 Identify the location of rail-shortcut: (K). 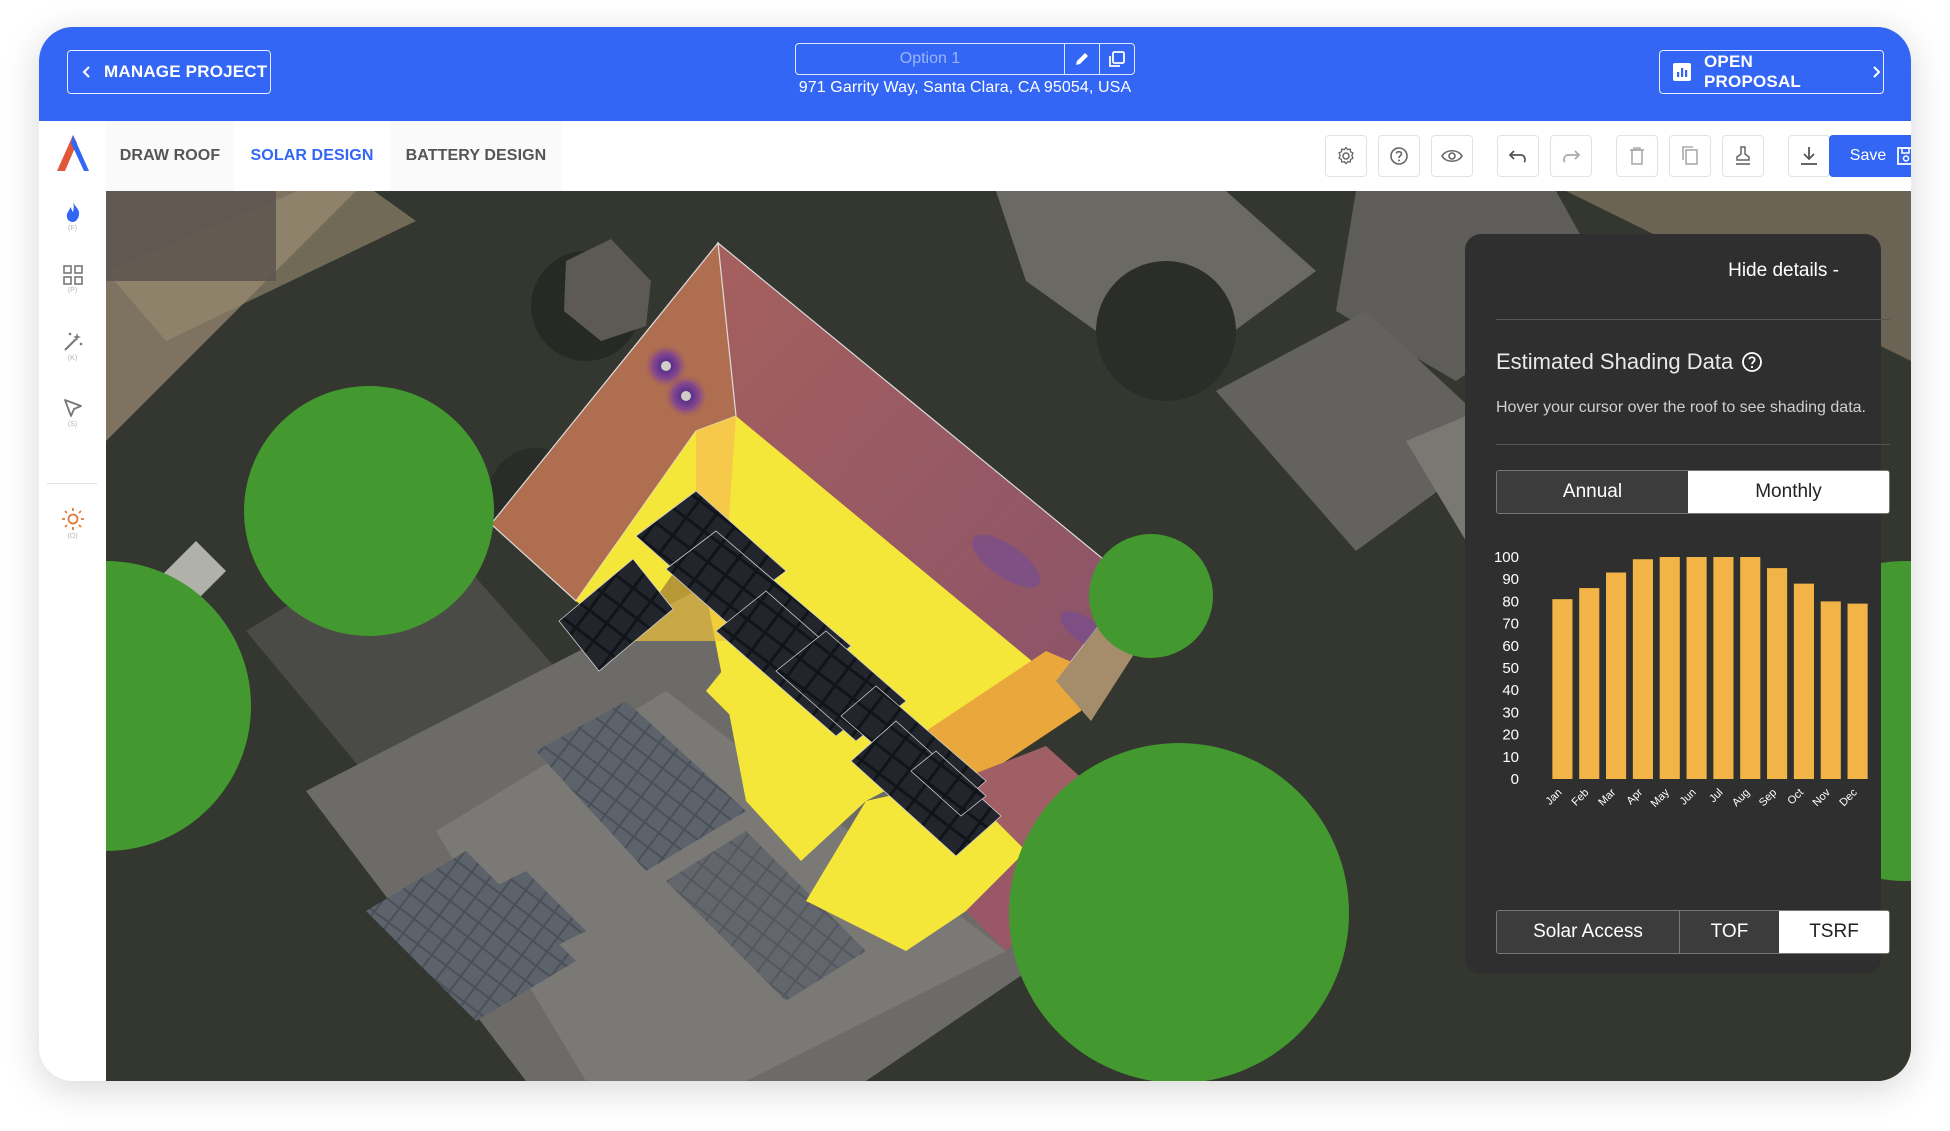
(72, 358).